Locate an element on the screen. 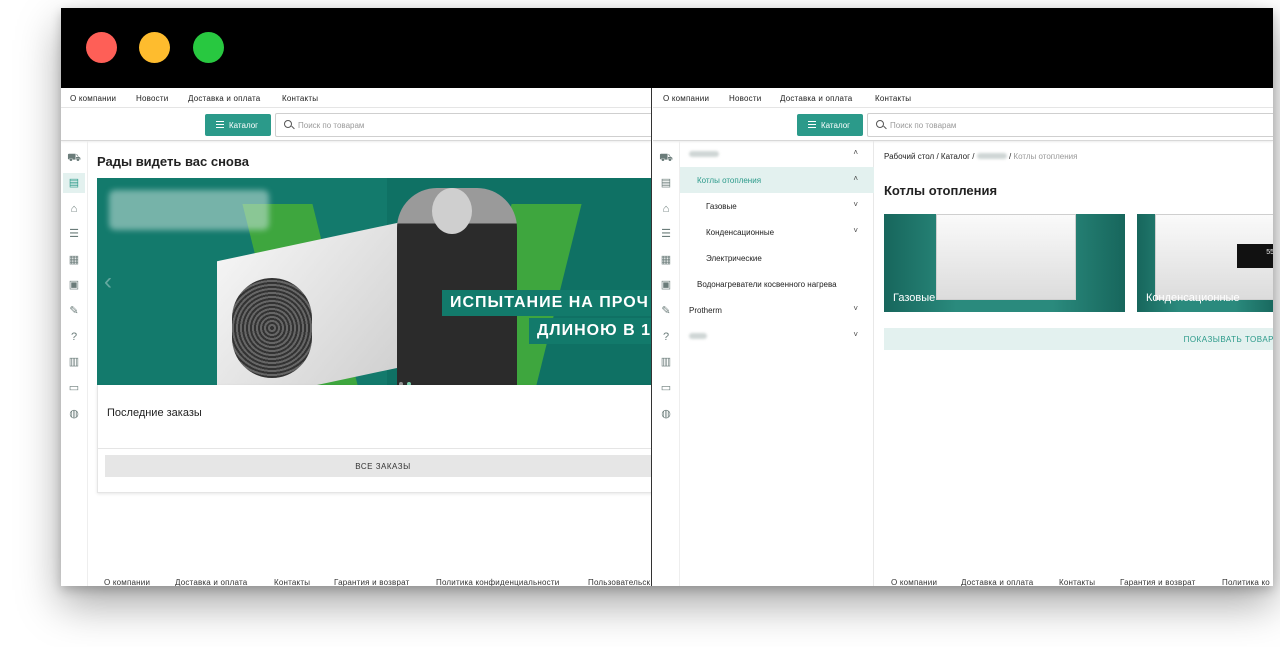 Image resolution: width=1280 pixels, height=647 pixels. category-item-electric: Электрические is located at coordinates (777, 258).